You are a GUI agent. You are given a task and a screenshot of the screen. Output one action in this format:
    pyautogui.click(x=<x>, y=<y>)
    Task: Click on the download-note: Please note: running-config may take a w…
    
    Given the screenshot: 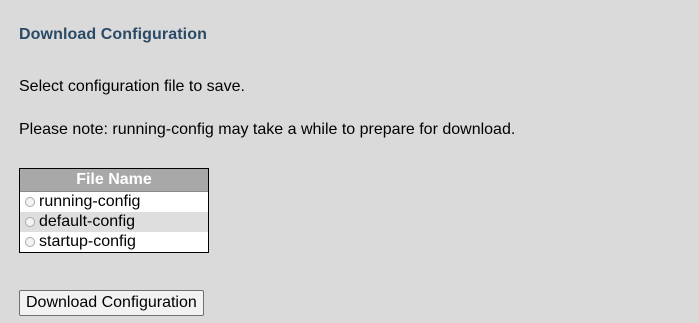 What is the action you would take?
    pyautogui.click(x=267, y=129)
    